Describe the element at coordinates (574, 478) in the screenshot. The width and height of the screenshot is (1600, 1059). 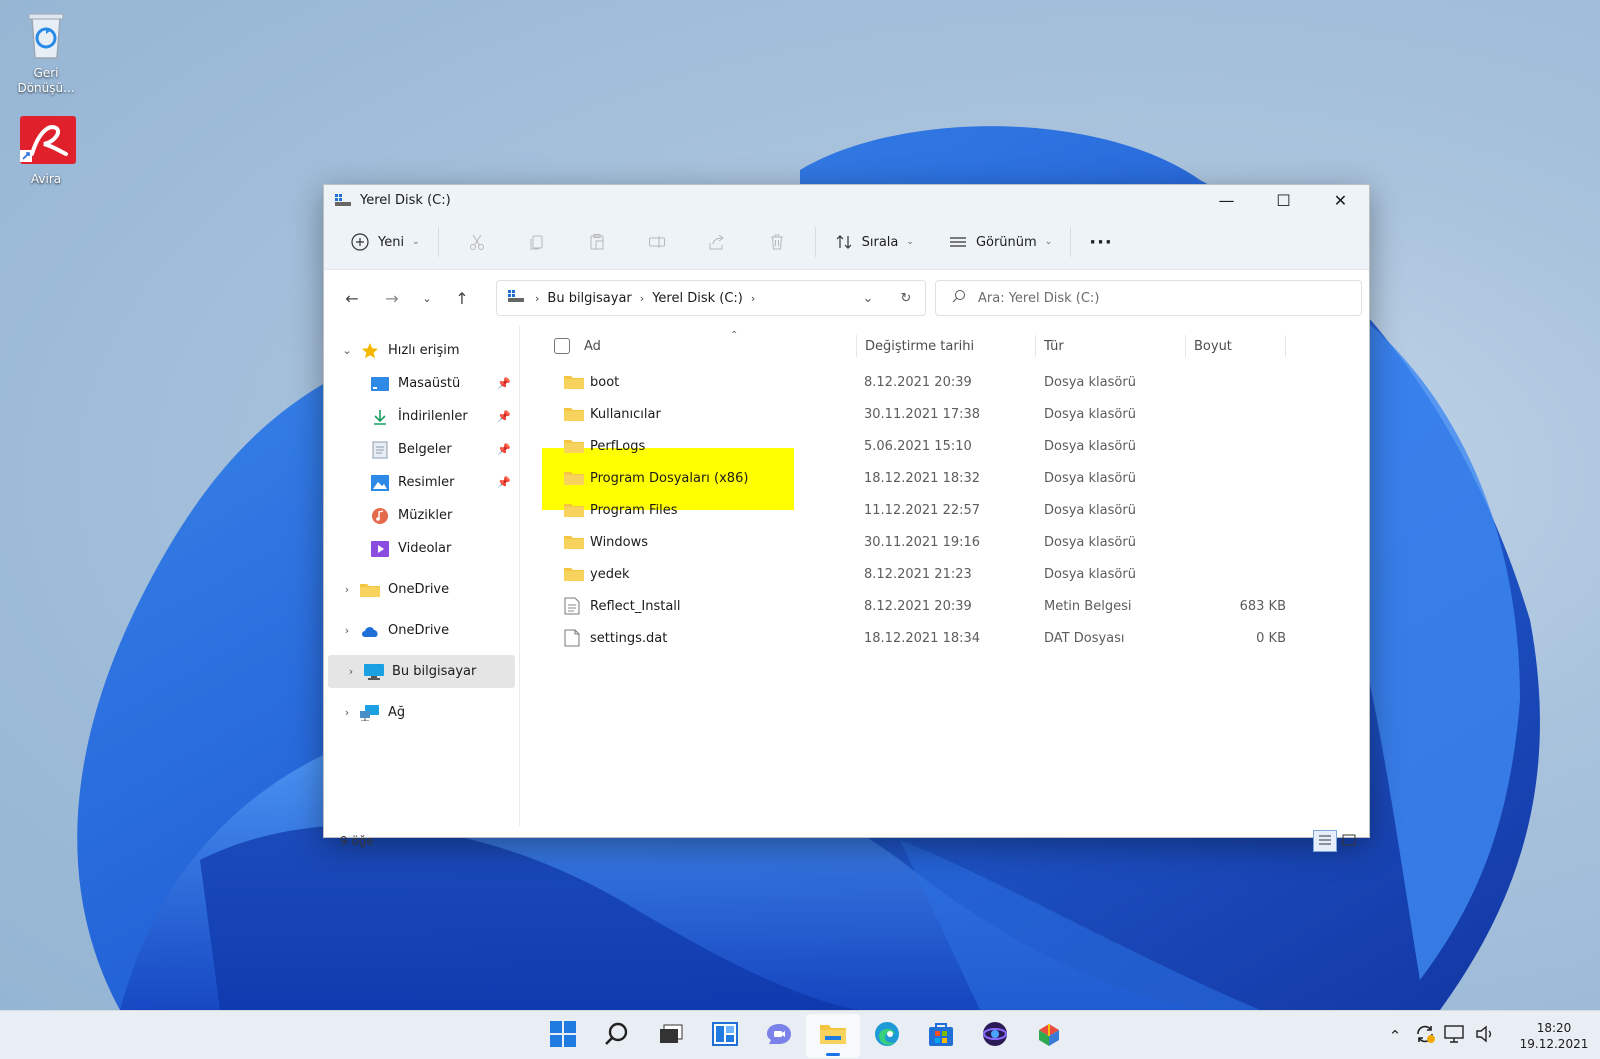
I see `folder-icon` at that location.